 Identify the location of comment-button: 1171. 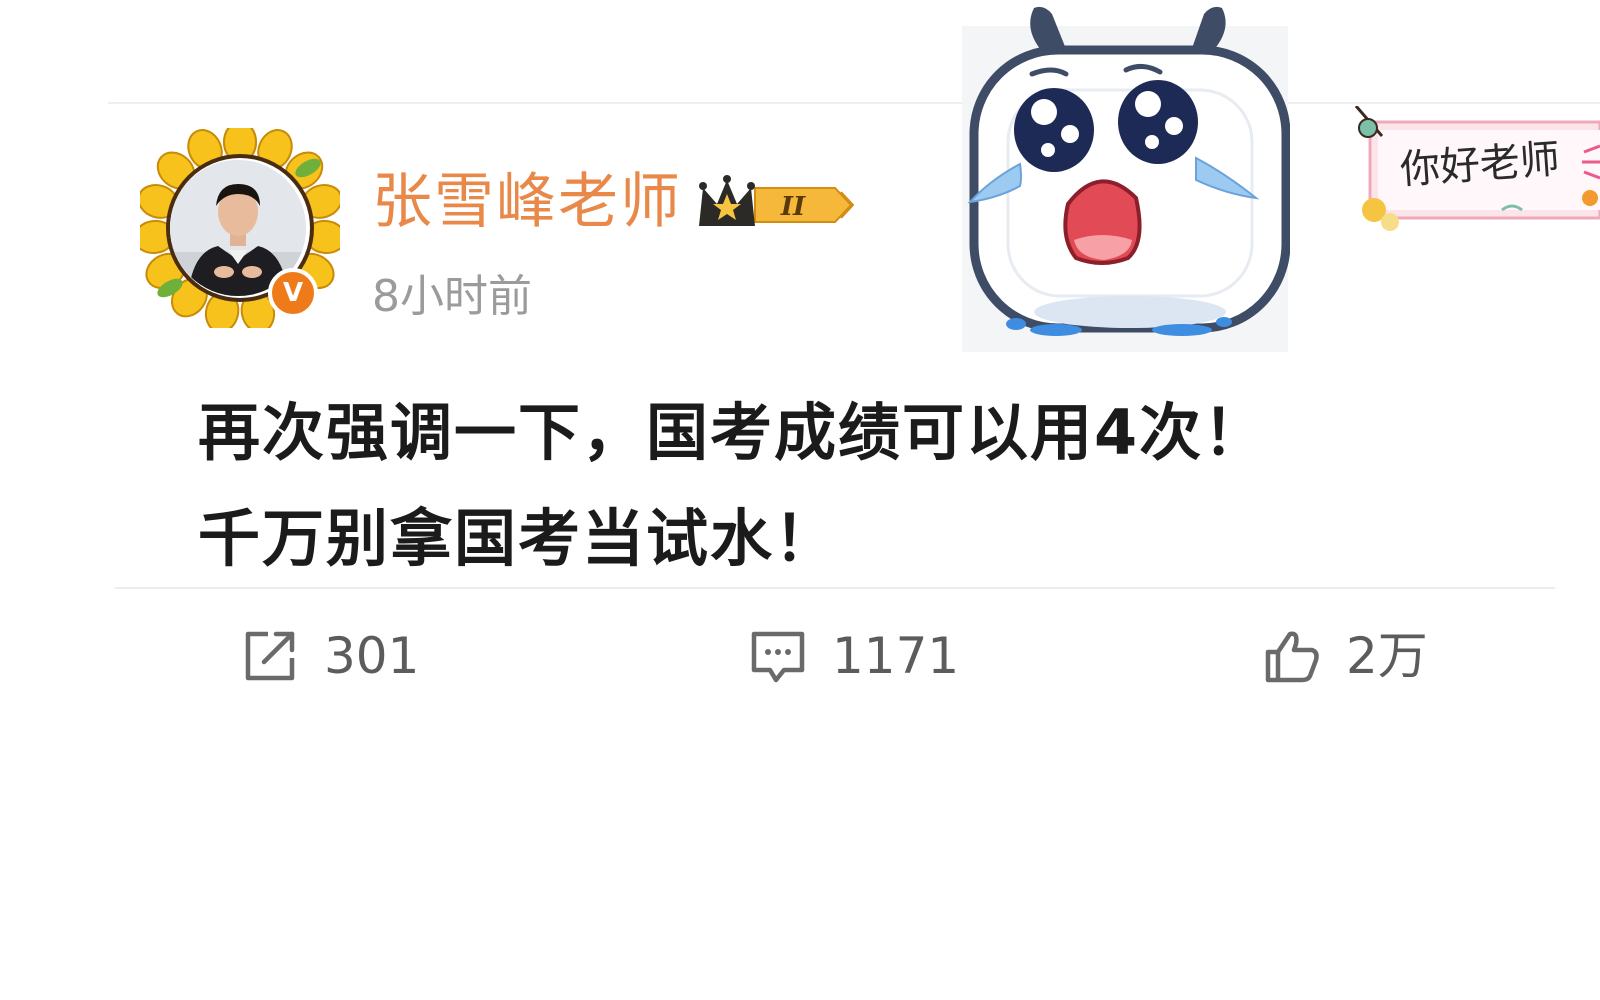
(853, 656).